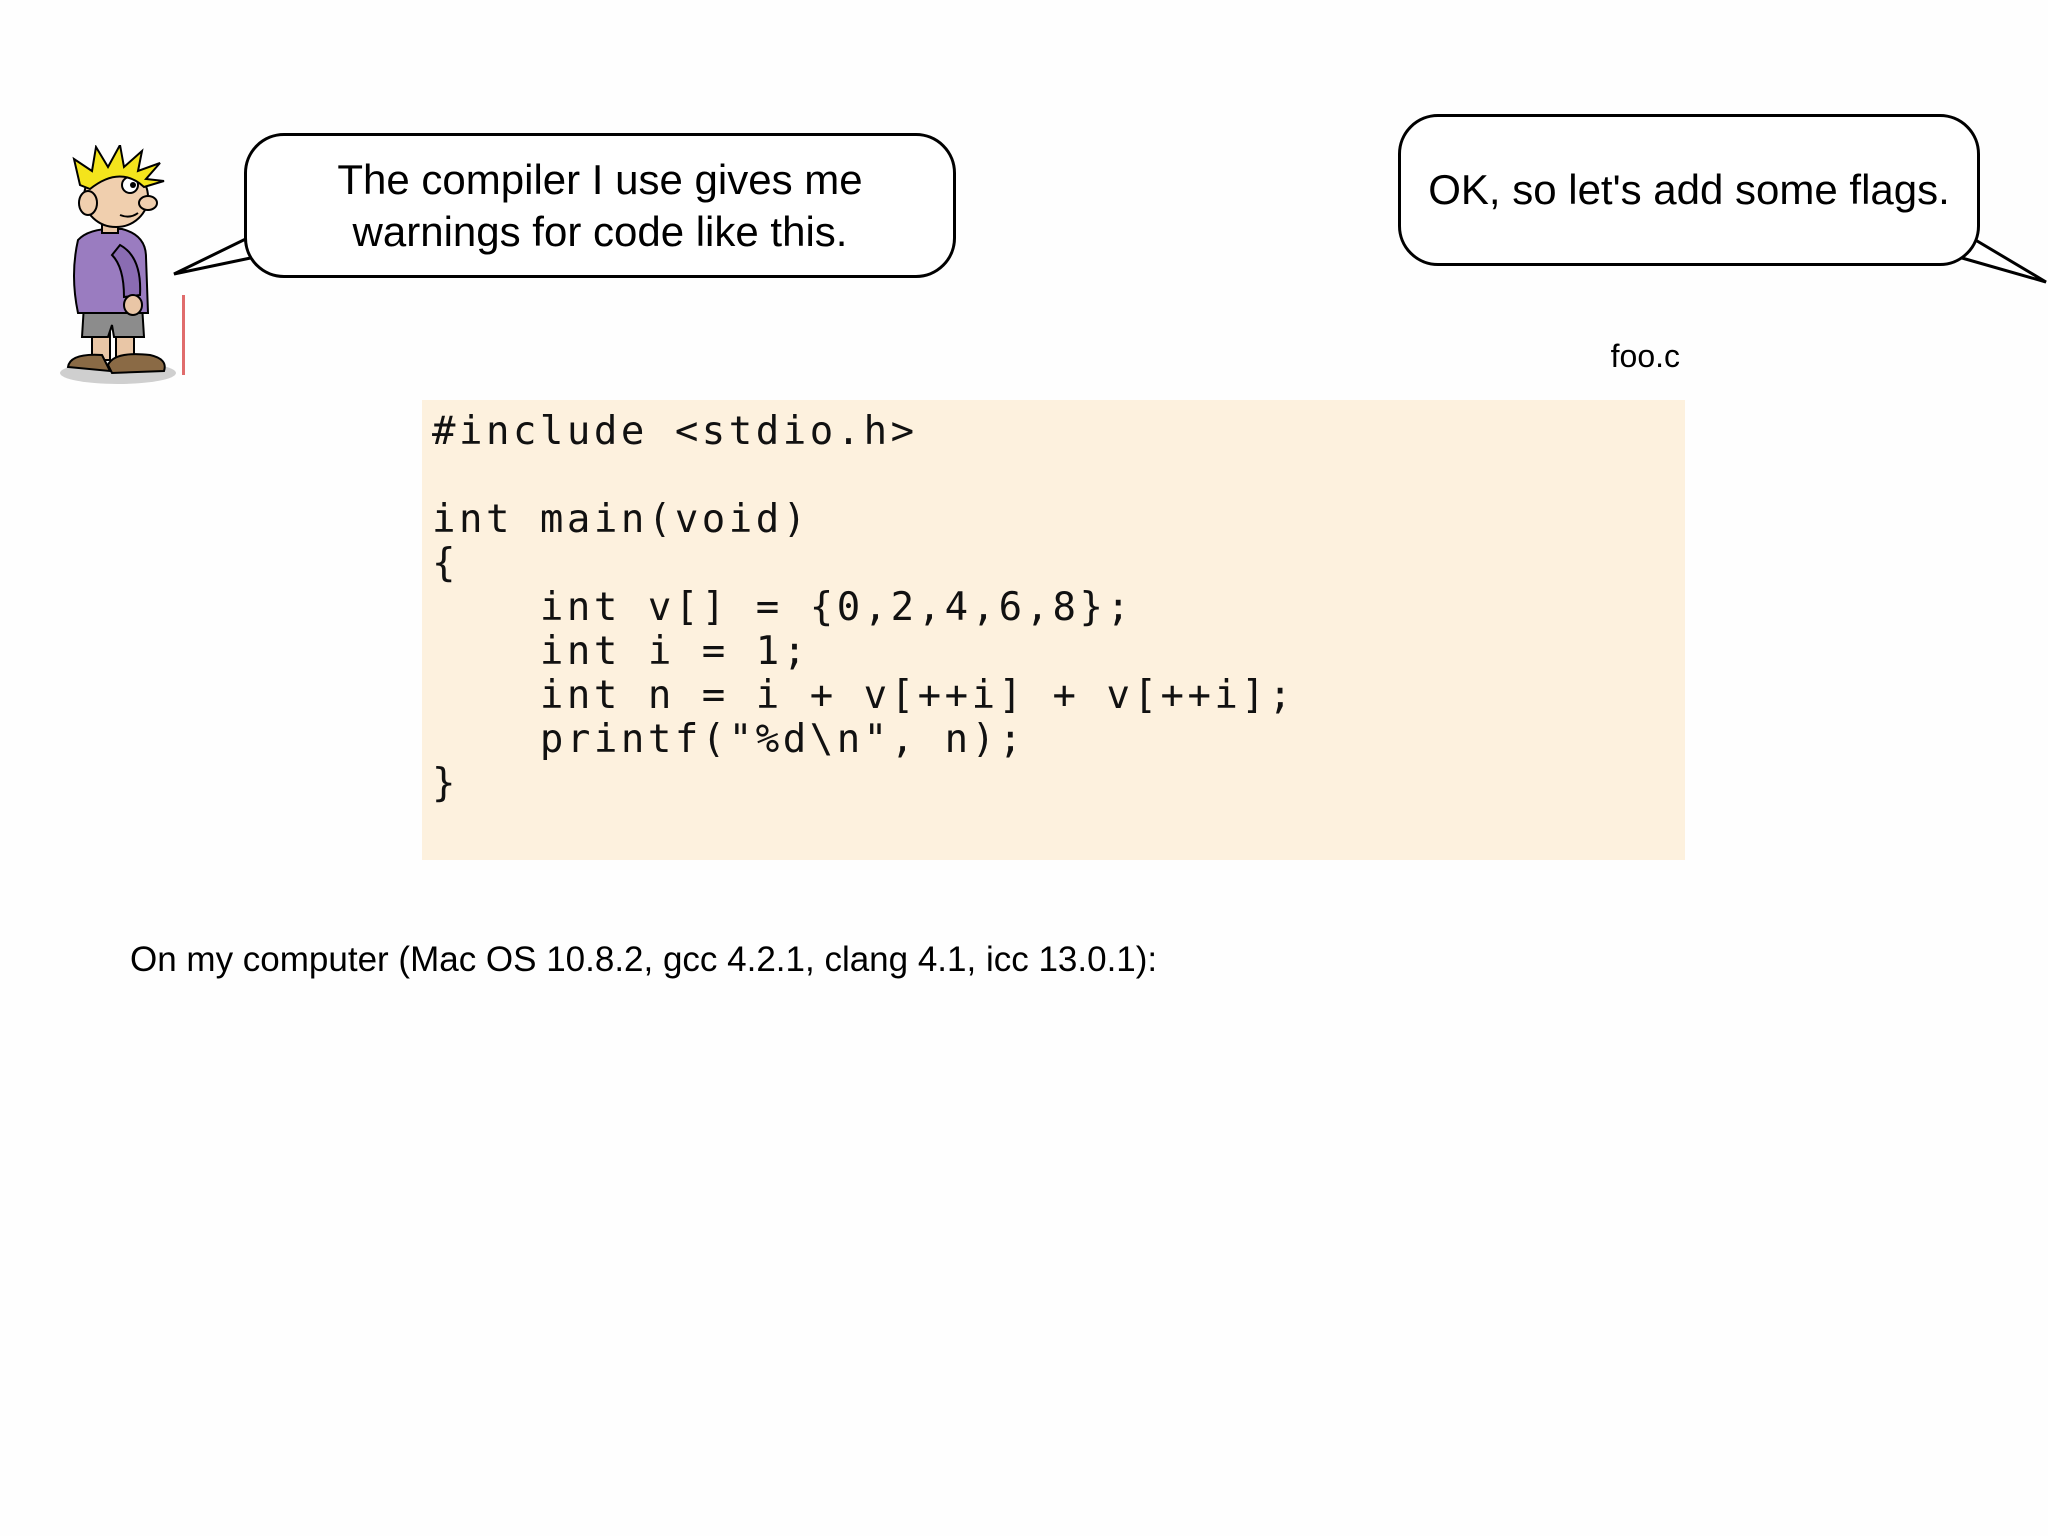 This screenshot has width=2048, height=1536. What do you see at coordinates (621, 519) in the screenshot?
I see `code-line: int main(void)` at bounding box center [621, 519].